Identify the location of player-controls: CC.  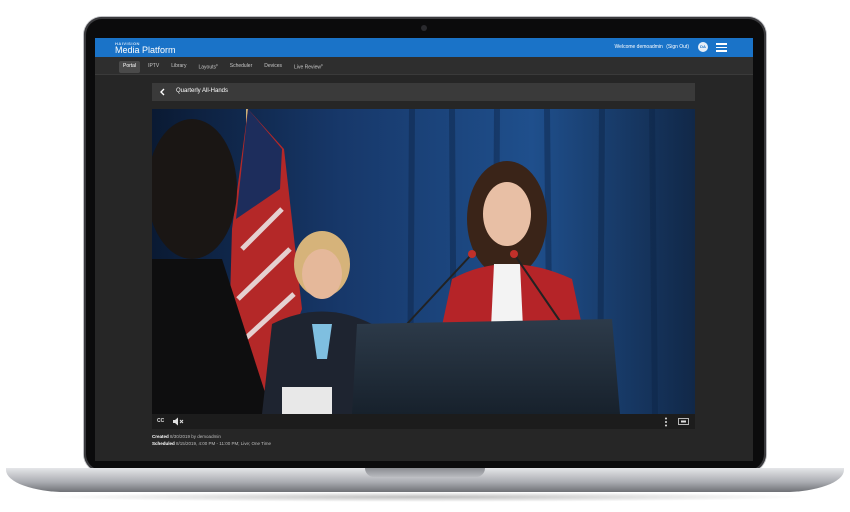
(423, 421).